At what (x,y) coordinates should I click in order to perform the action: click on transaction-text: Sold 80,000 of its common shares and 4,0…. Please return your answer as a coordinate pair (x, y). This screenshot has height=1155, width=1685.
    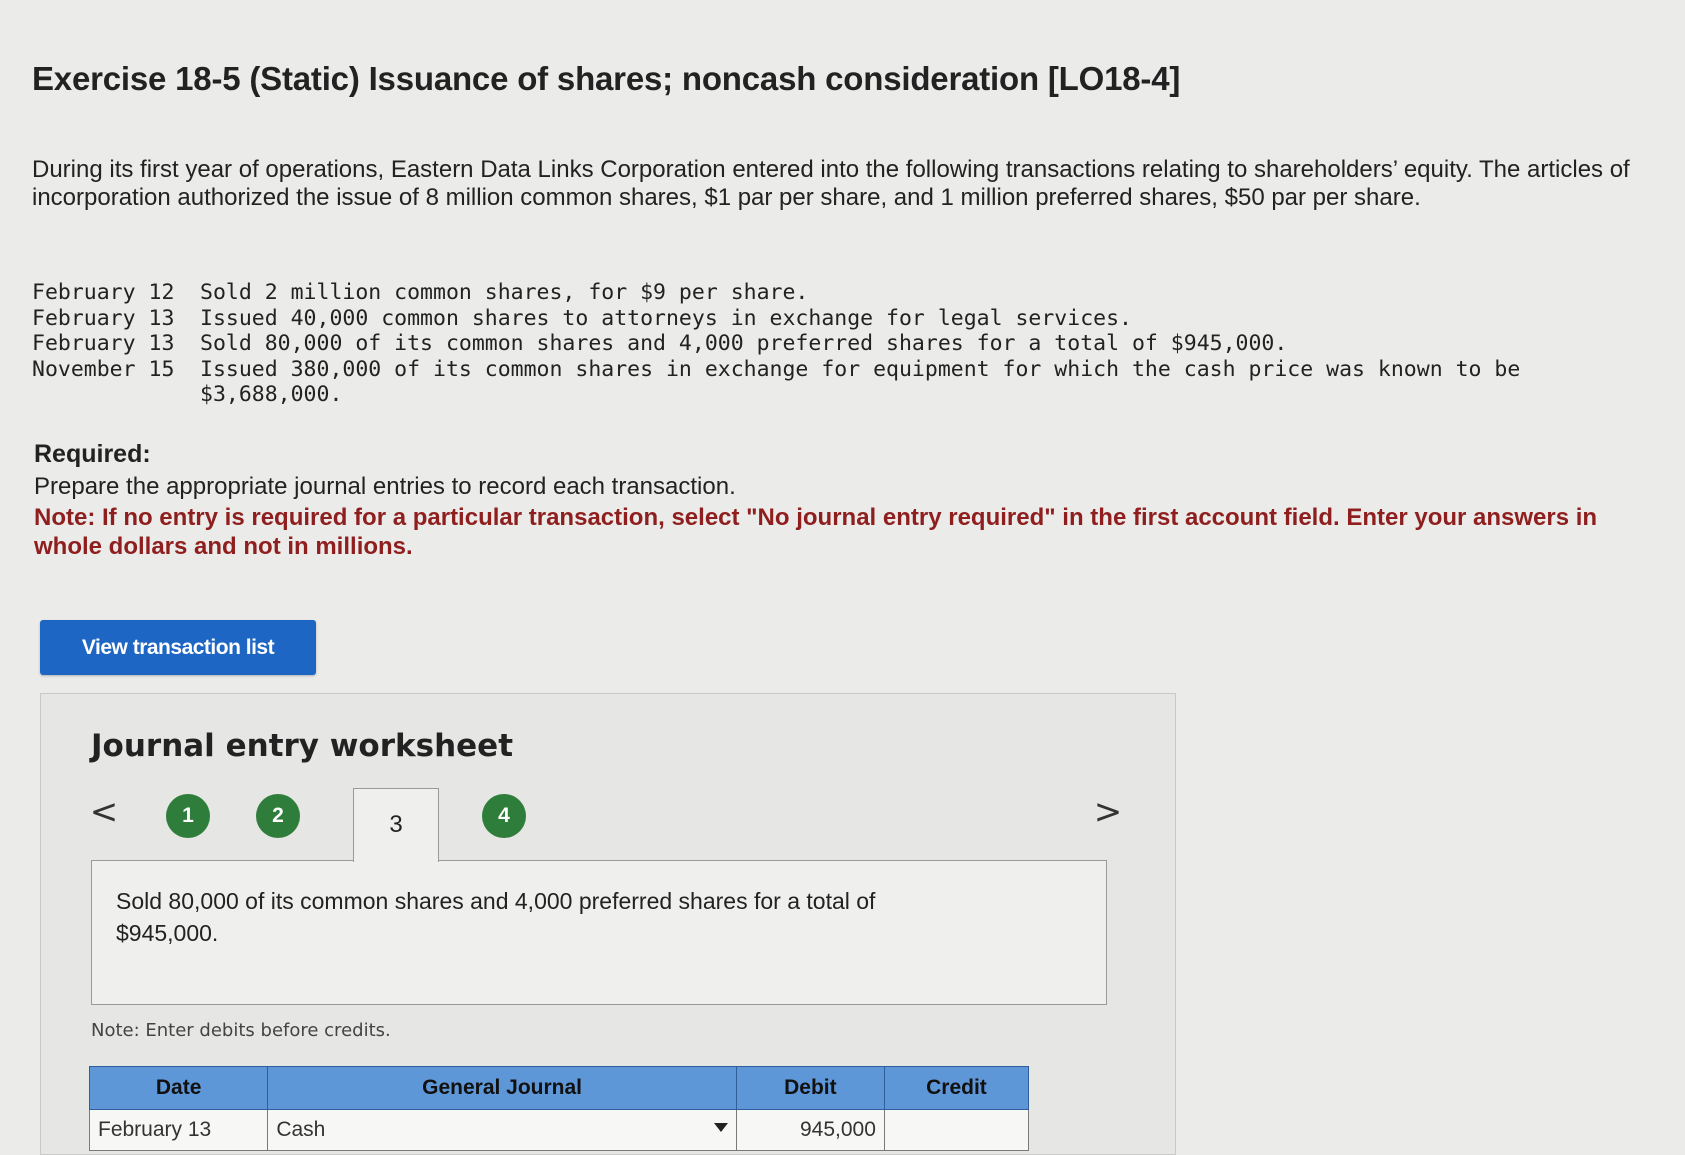
    Looking at the image, I should click on (744, 343).